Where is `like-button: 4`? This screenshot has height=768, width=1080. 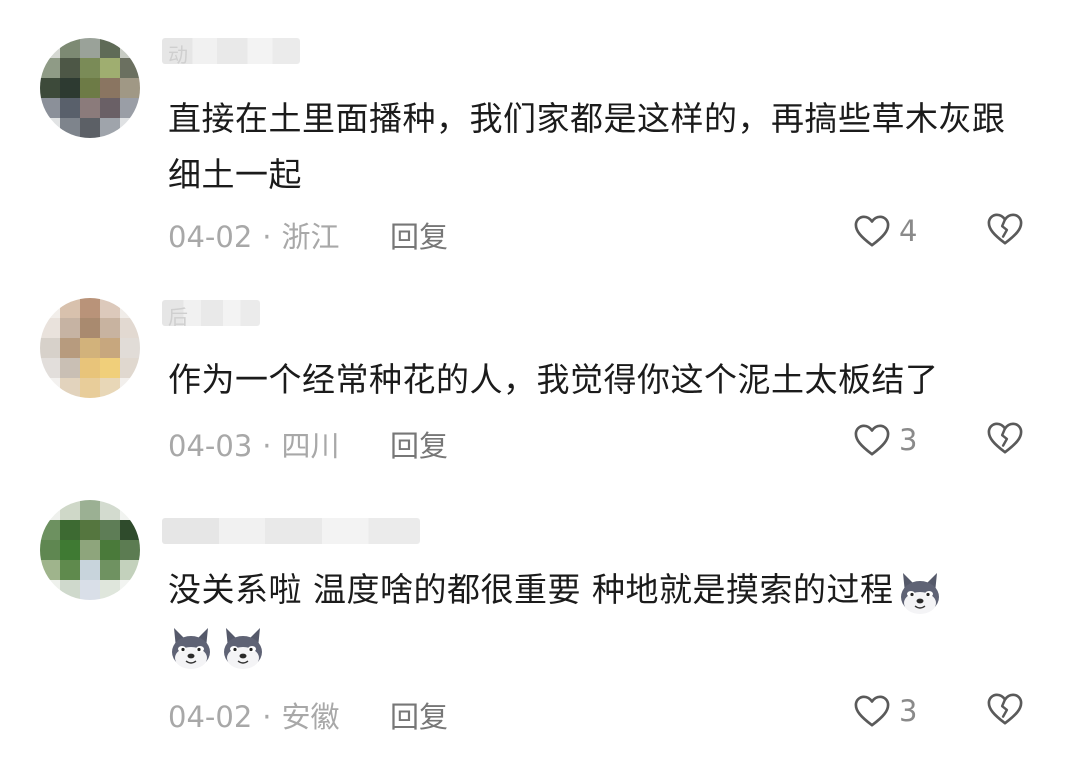
like-button: 4 is located at coordinates (893, 231).